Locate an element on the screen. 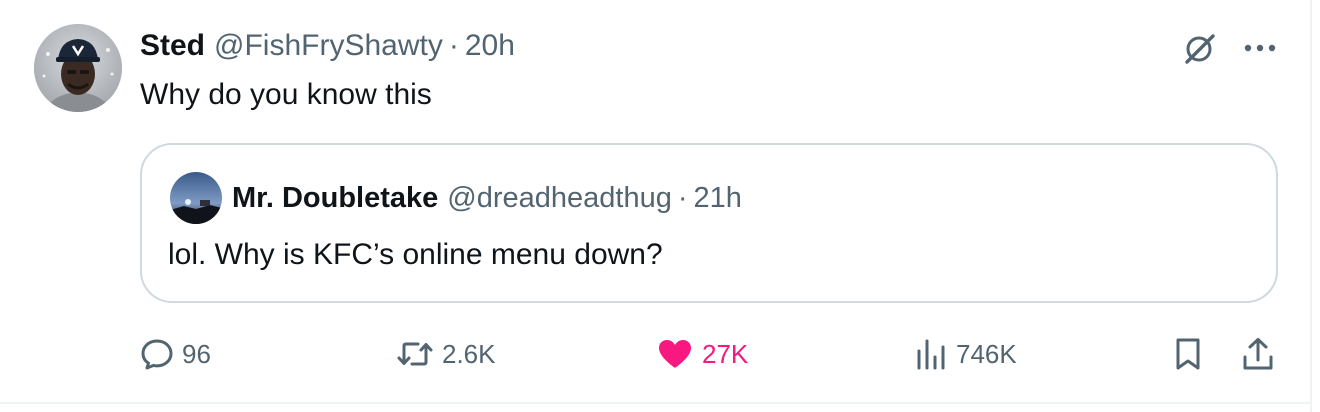 The image size is (1320, 412). views-icon is located at coordinates (931, 354).